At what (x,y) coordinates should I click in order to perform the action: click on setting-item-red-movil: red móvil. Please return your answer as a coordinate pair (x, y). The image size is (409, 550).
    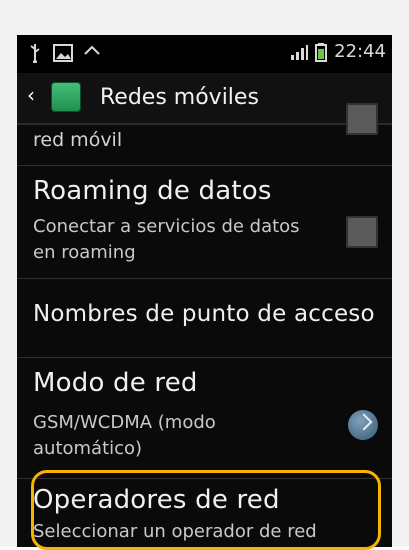
    Looking at the image, I should click on (204, 134).